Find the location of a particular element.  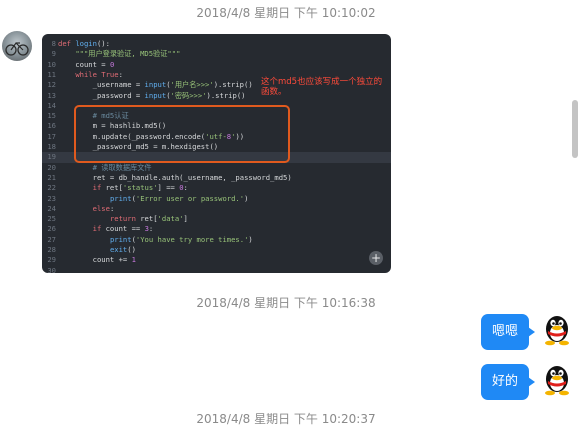

code-text: count = 0 is located at coordinates (86, 64).